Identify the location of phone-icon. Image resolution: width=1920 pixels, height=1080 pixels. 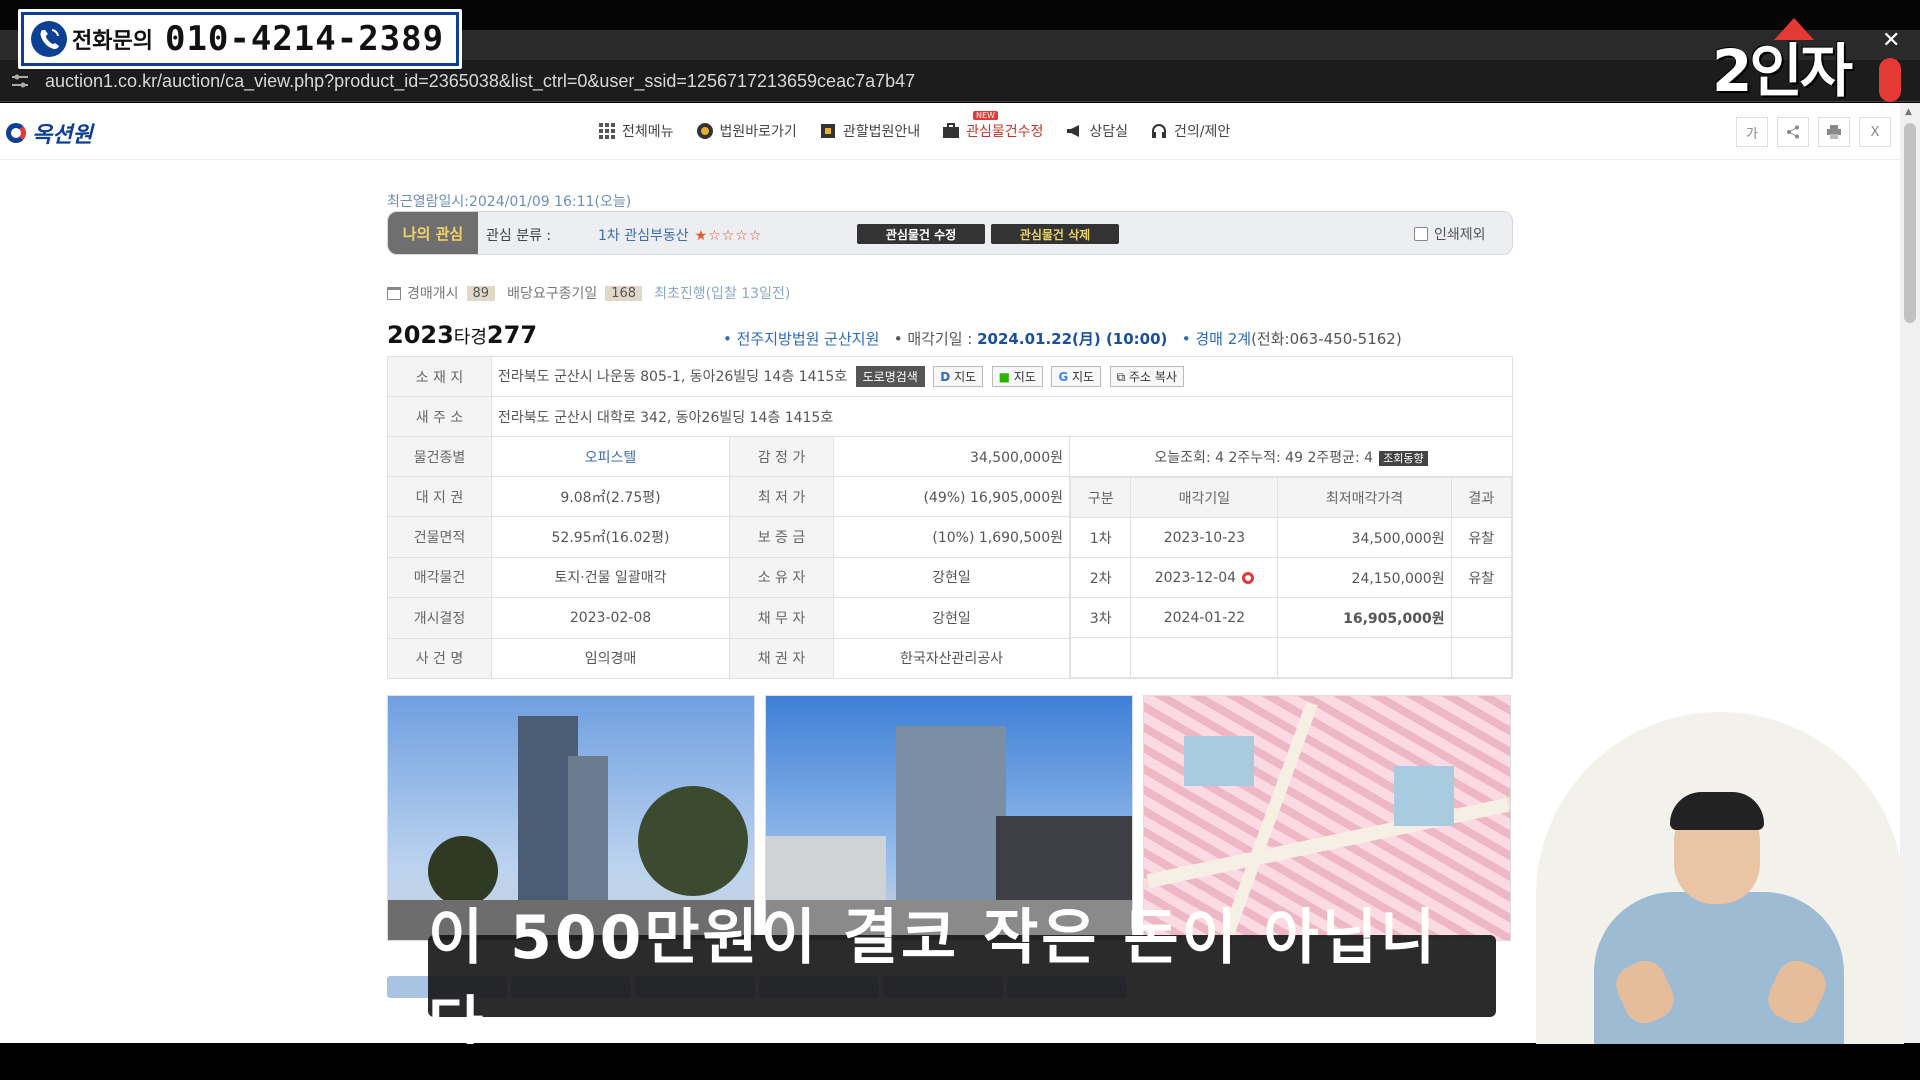
(49, 39).